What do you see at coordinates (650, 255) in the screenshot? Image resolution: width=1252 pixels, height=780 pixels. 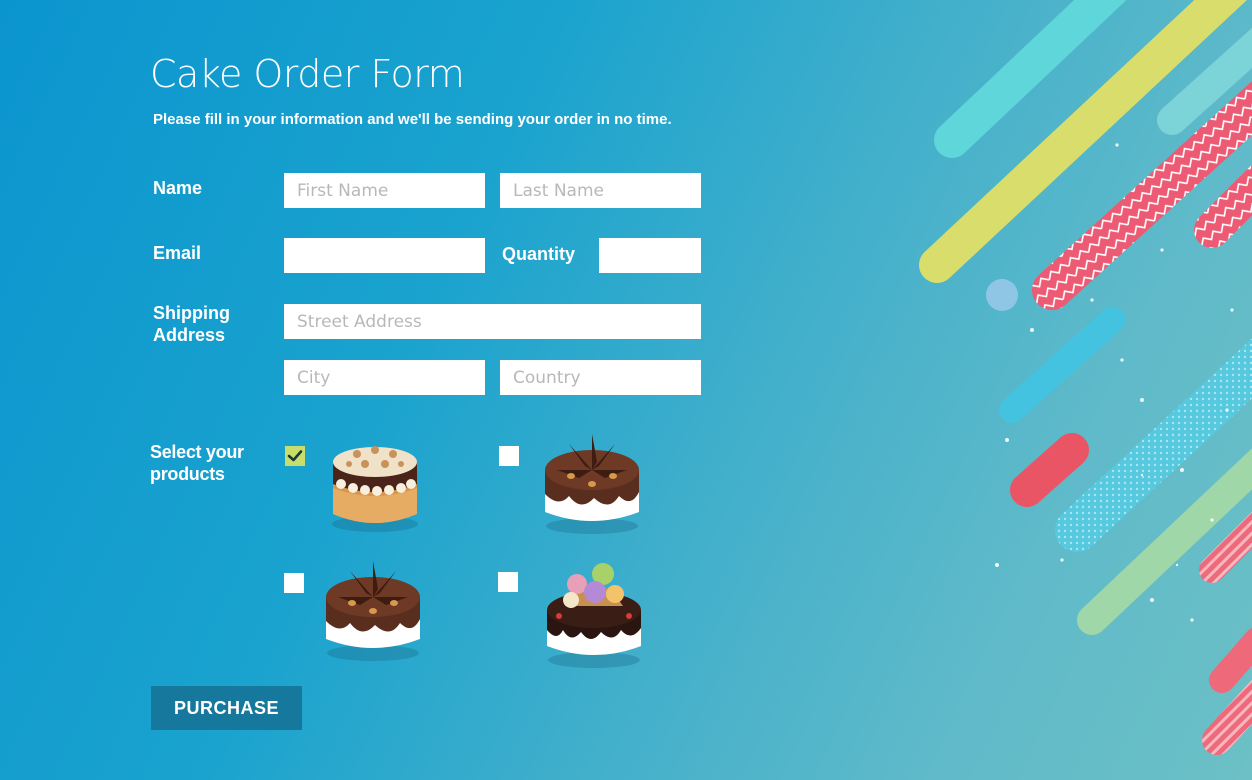 I see `quantity-input` at bounding box center [650, 255].